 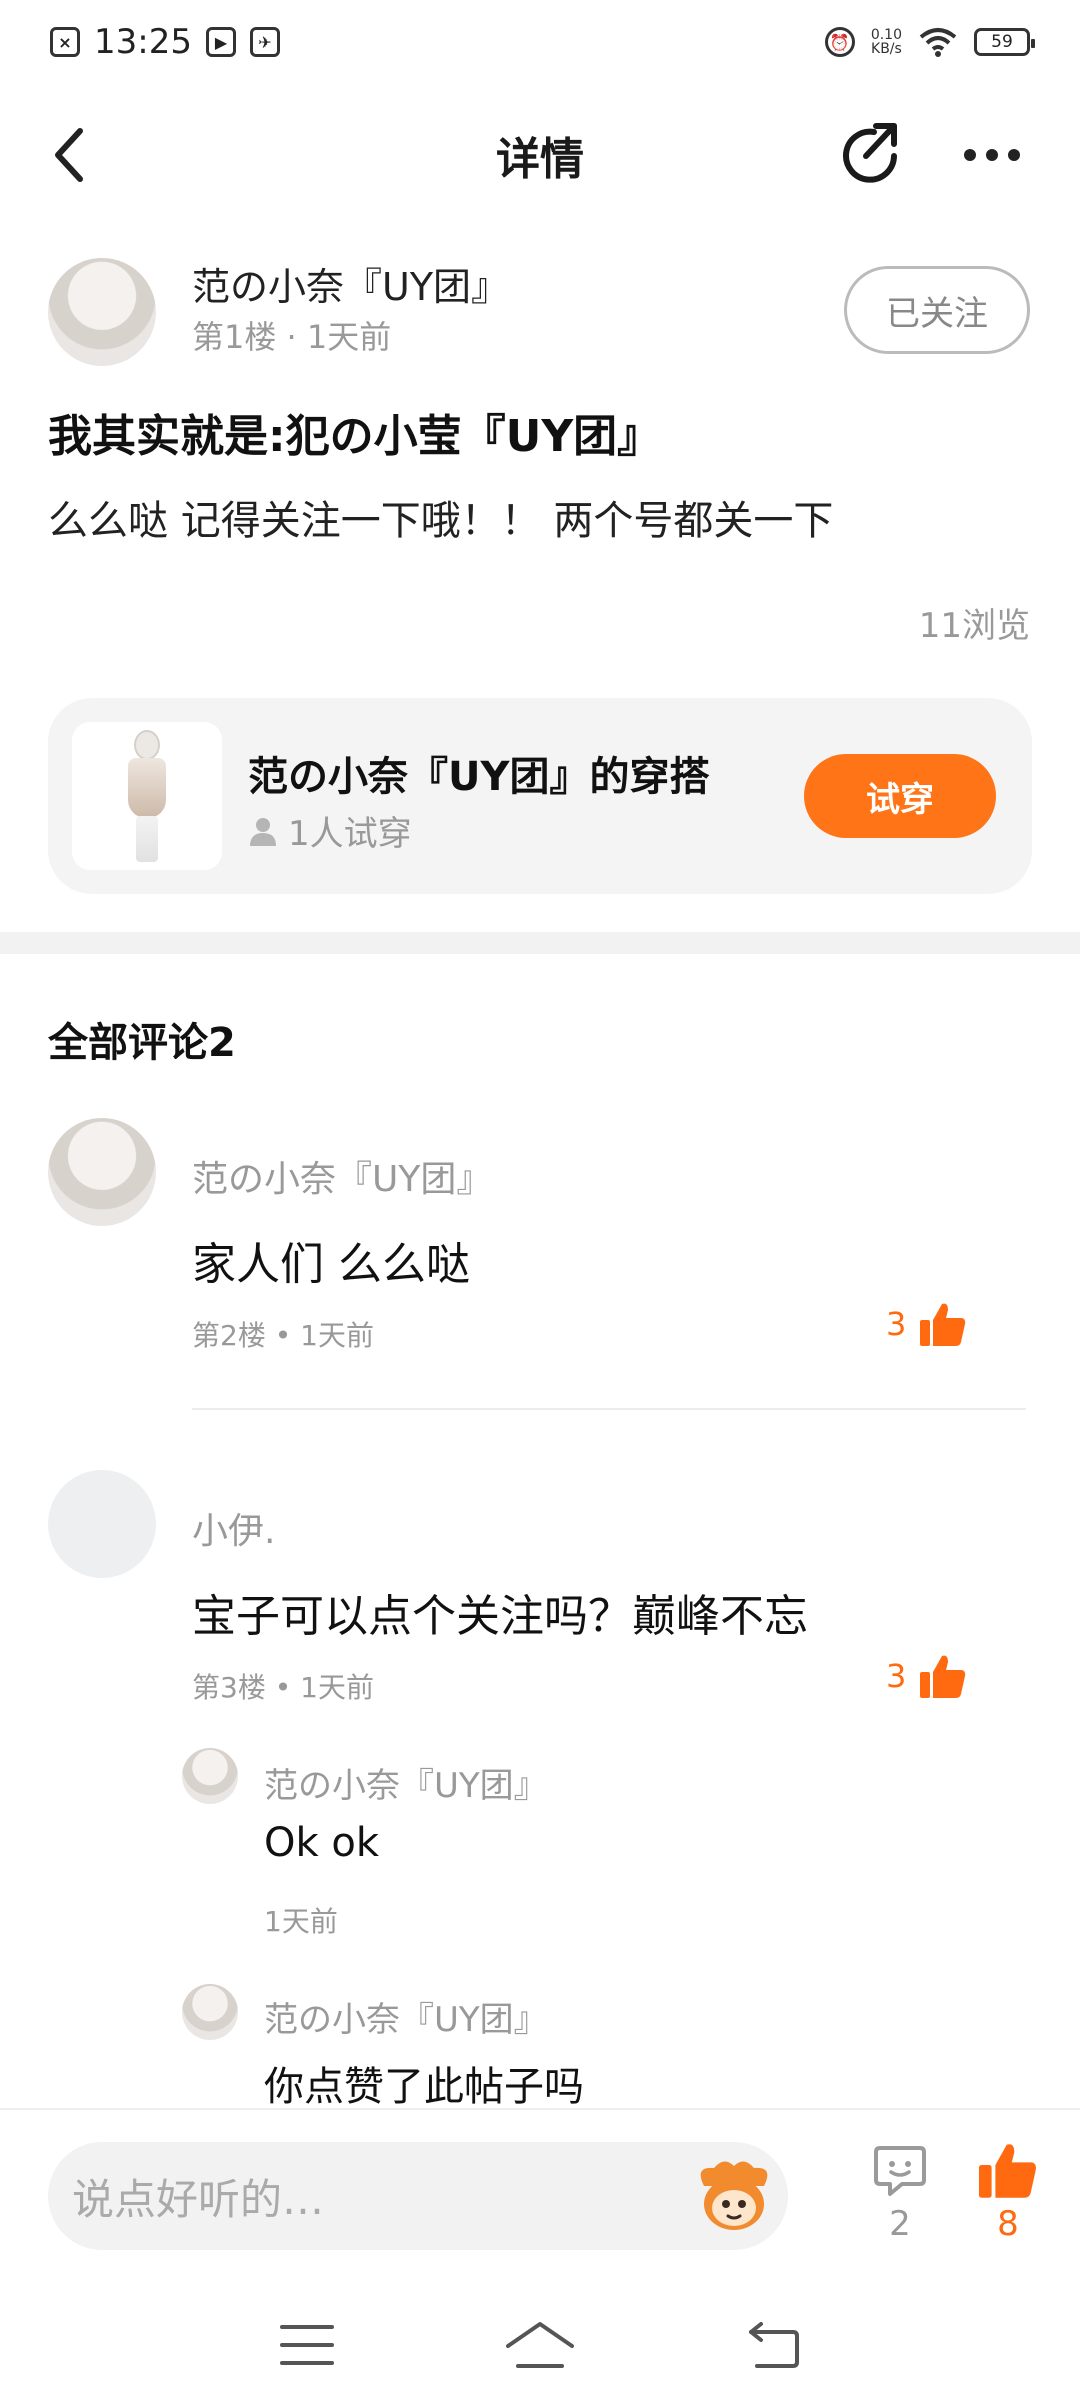 What do you see at coordinates (937, 310) in the screenshot?
I see `follow-button: 已关注` at bounding box center [937, 310].